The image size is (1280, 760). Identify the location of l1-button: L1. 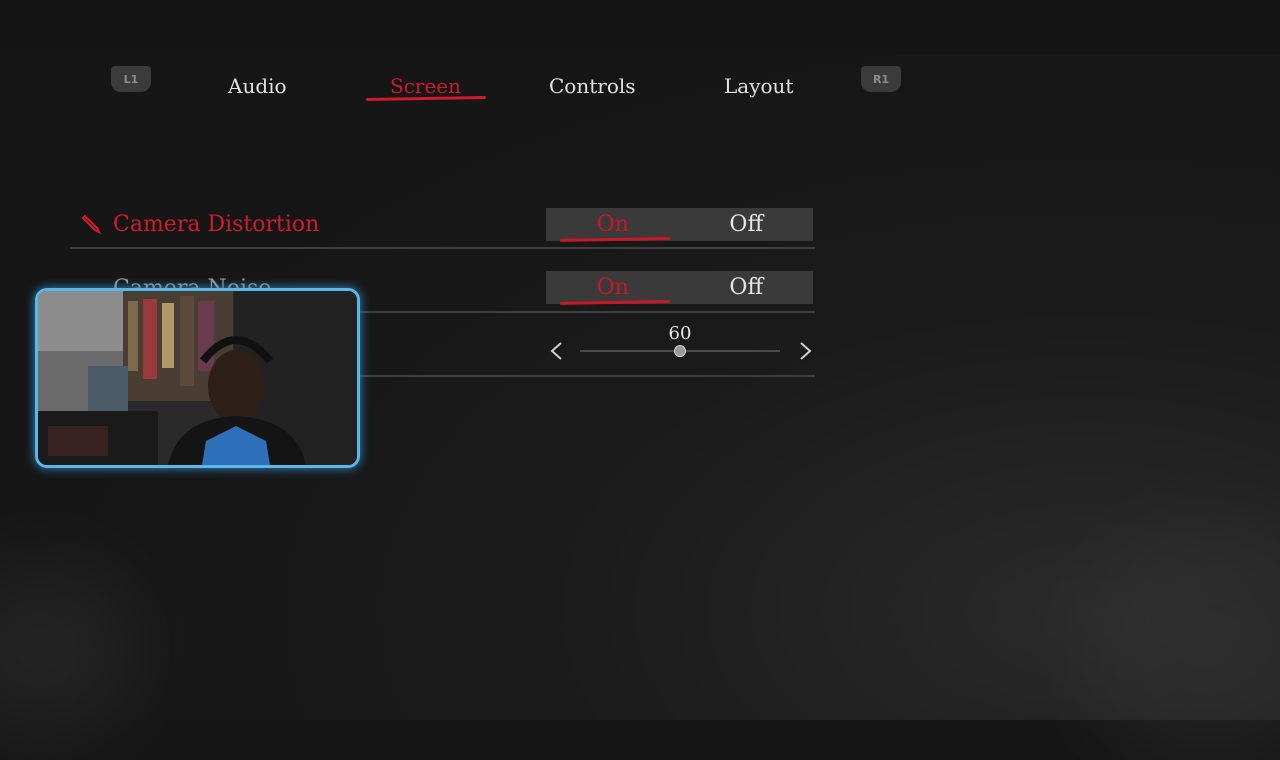
(131, 79).